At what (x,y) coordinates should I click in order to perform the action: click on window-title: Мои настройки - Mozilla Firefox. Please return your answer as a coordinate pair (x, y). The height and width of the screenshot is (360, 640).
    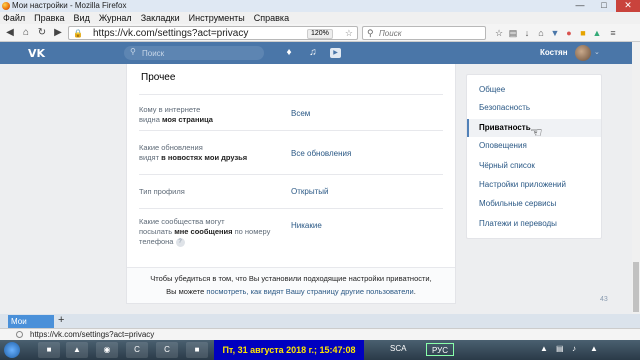
    Looking at the image, I should click on (69, 5).